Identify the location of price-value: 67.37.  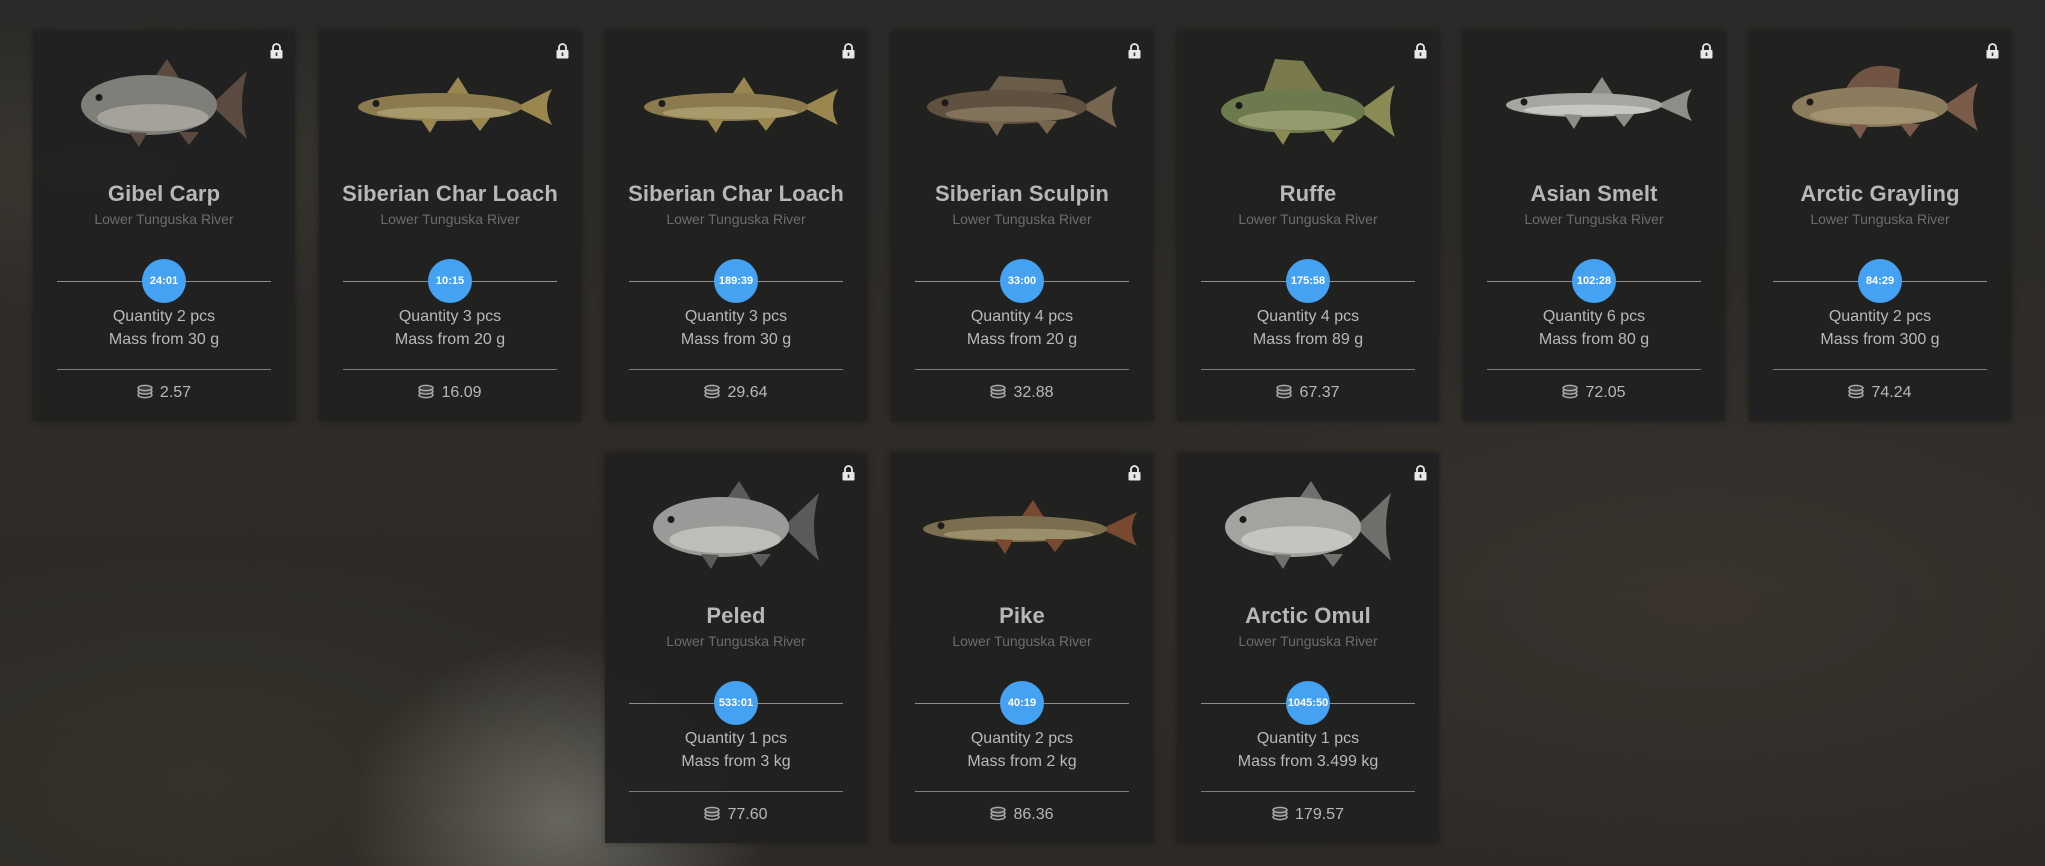
(1319, 392).